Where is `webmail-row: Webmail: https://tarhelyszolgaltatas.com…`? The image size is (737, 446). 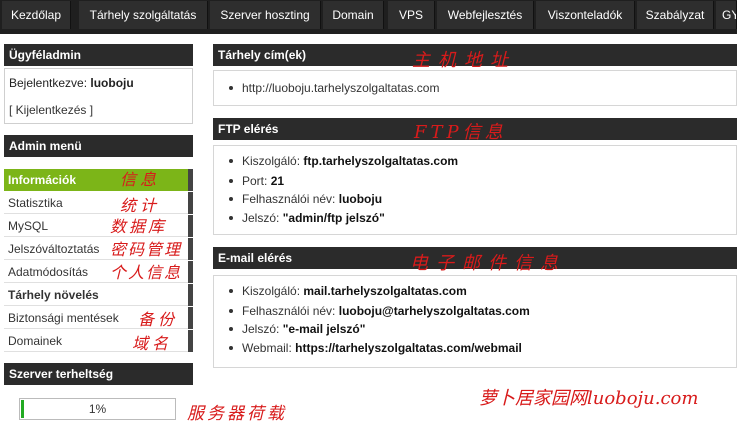
webmail-row: Webmail: https://tarhelyszolgaltatas.com… is located at coordinates (375, 348).